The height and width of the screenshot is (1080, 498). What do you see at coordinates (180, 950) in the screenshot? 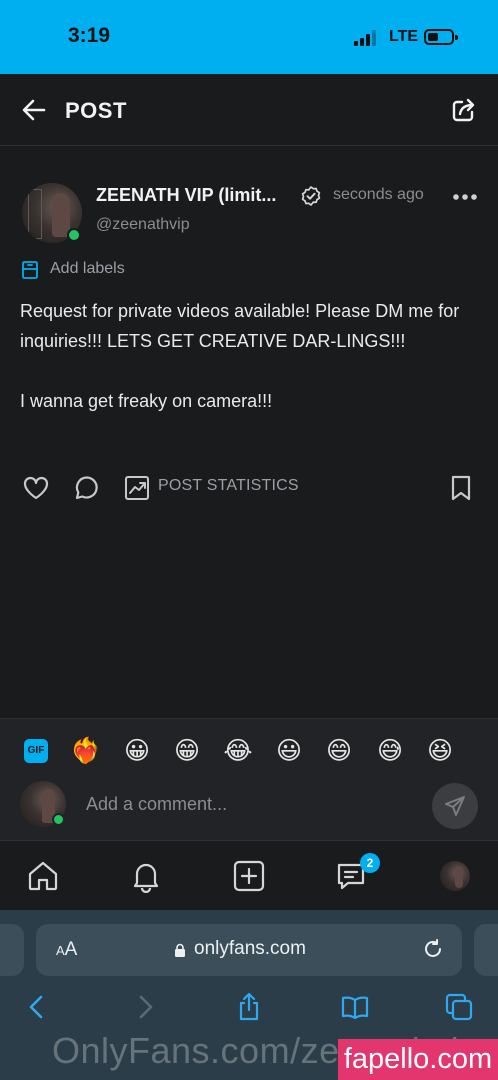
I see `lock-icon` at bounding box center [180, 950].